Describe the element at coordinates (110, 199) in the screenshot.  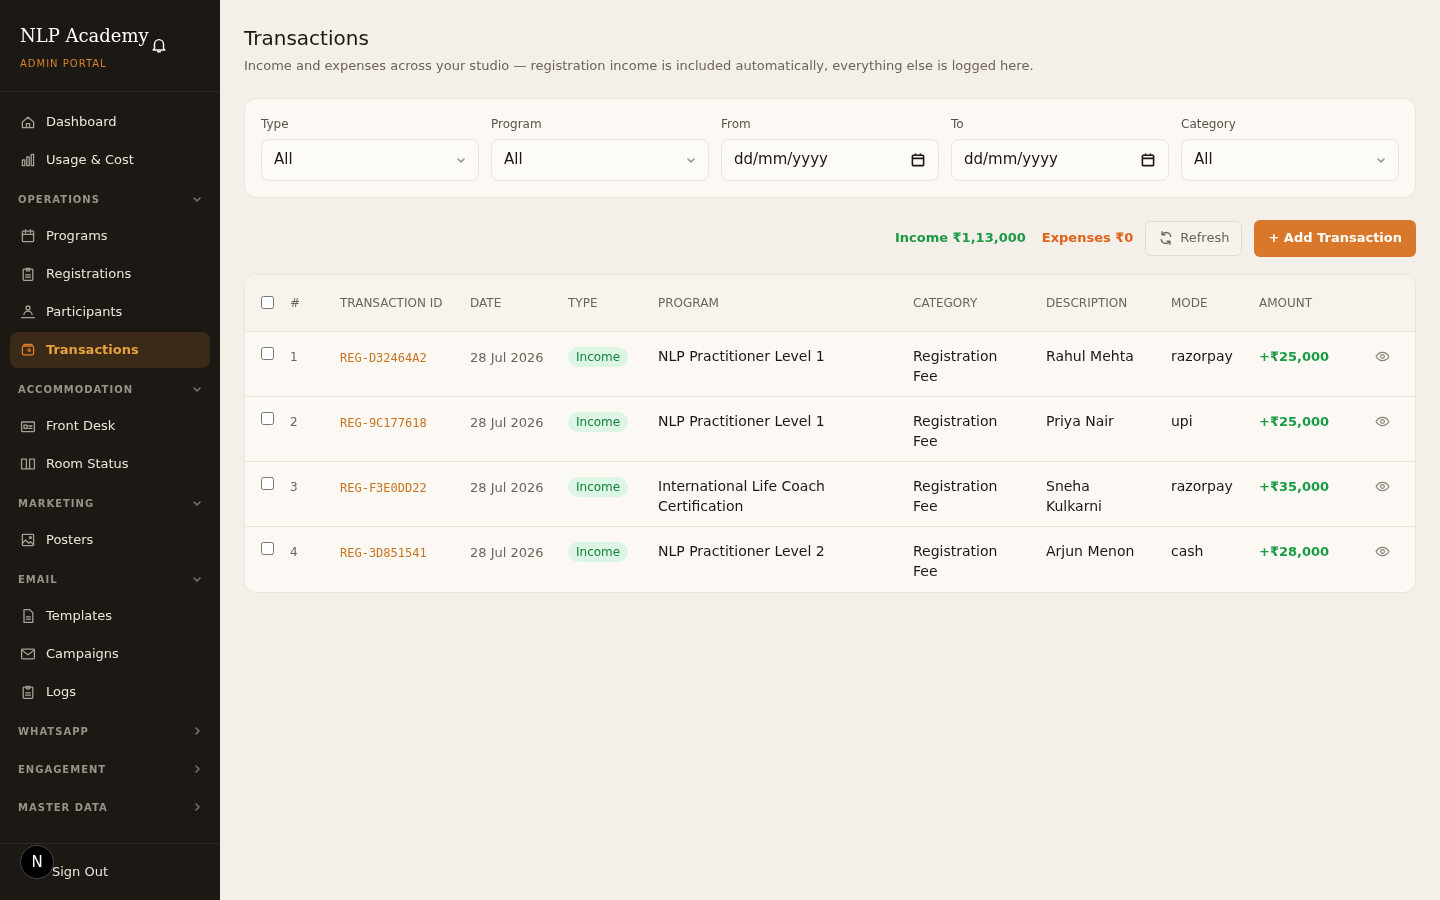
I see `nav-section-header: OPERATIONS` at that location.